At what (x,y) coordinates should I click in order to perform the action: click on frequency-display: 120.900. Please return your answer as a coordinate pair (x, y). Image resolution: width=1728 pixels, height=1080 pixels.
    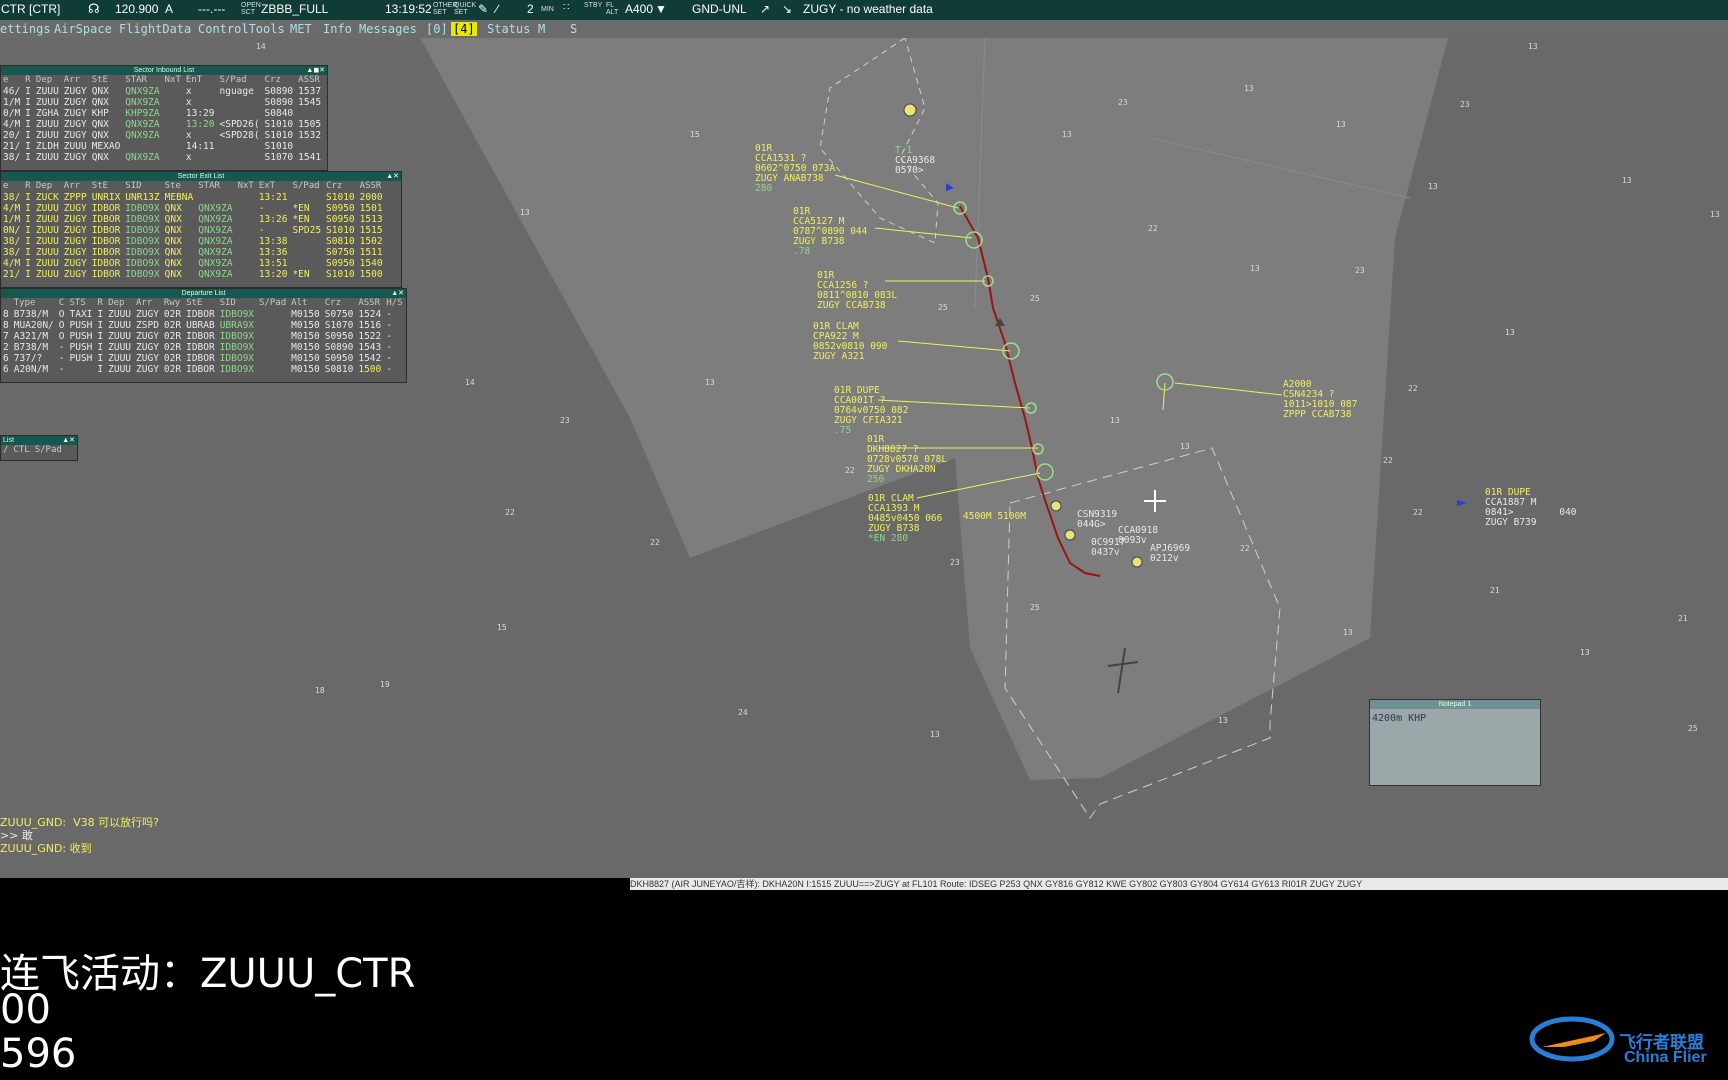
    Looking at the image, I should click on (136, 9).